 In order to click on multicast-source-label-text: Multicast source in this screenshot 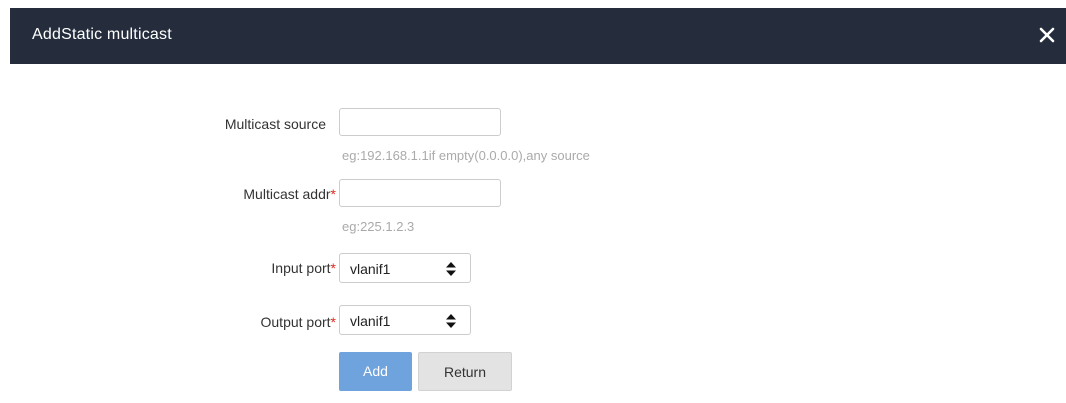, I will do `click(275, 124)`.